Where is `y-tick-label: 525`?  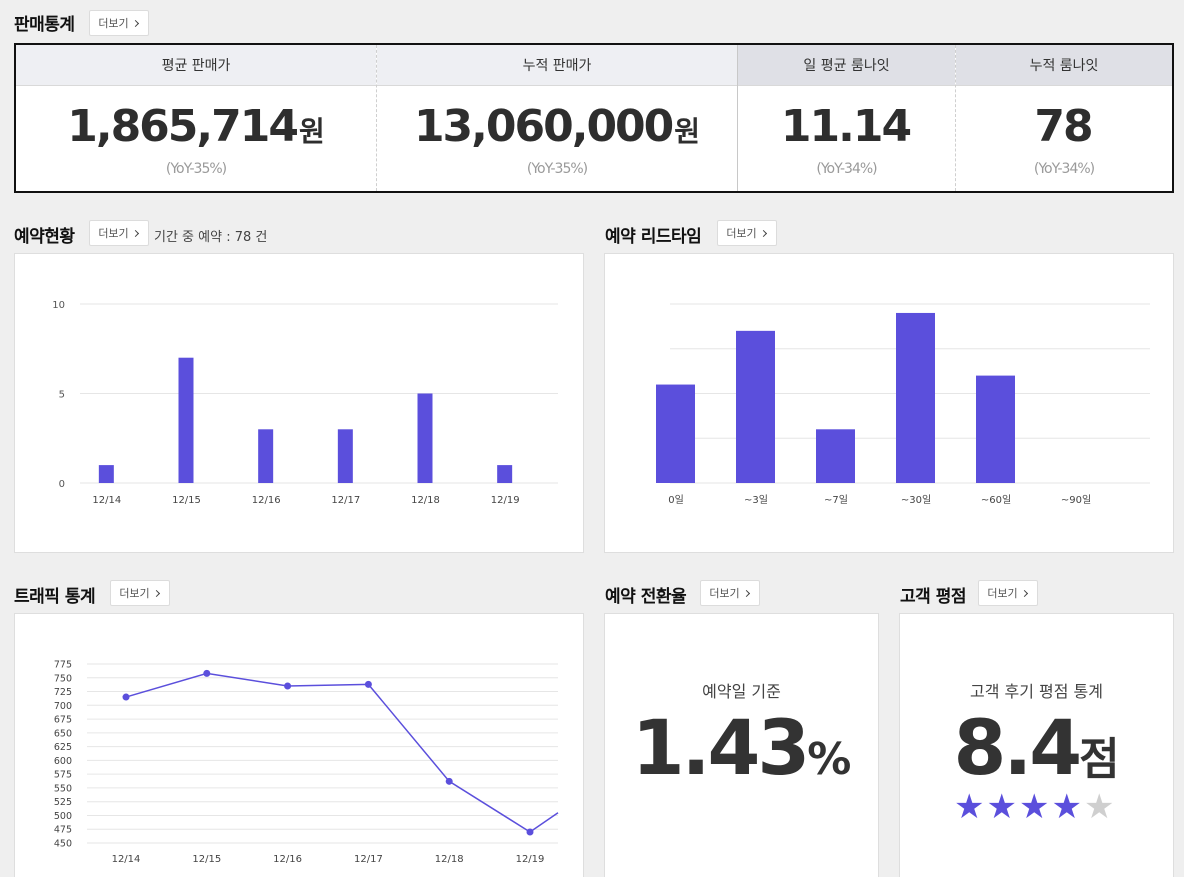 y-tick-label: 525 is located at coordinates (63, 802).